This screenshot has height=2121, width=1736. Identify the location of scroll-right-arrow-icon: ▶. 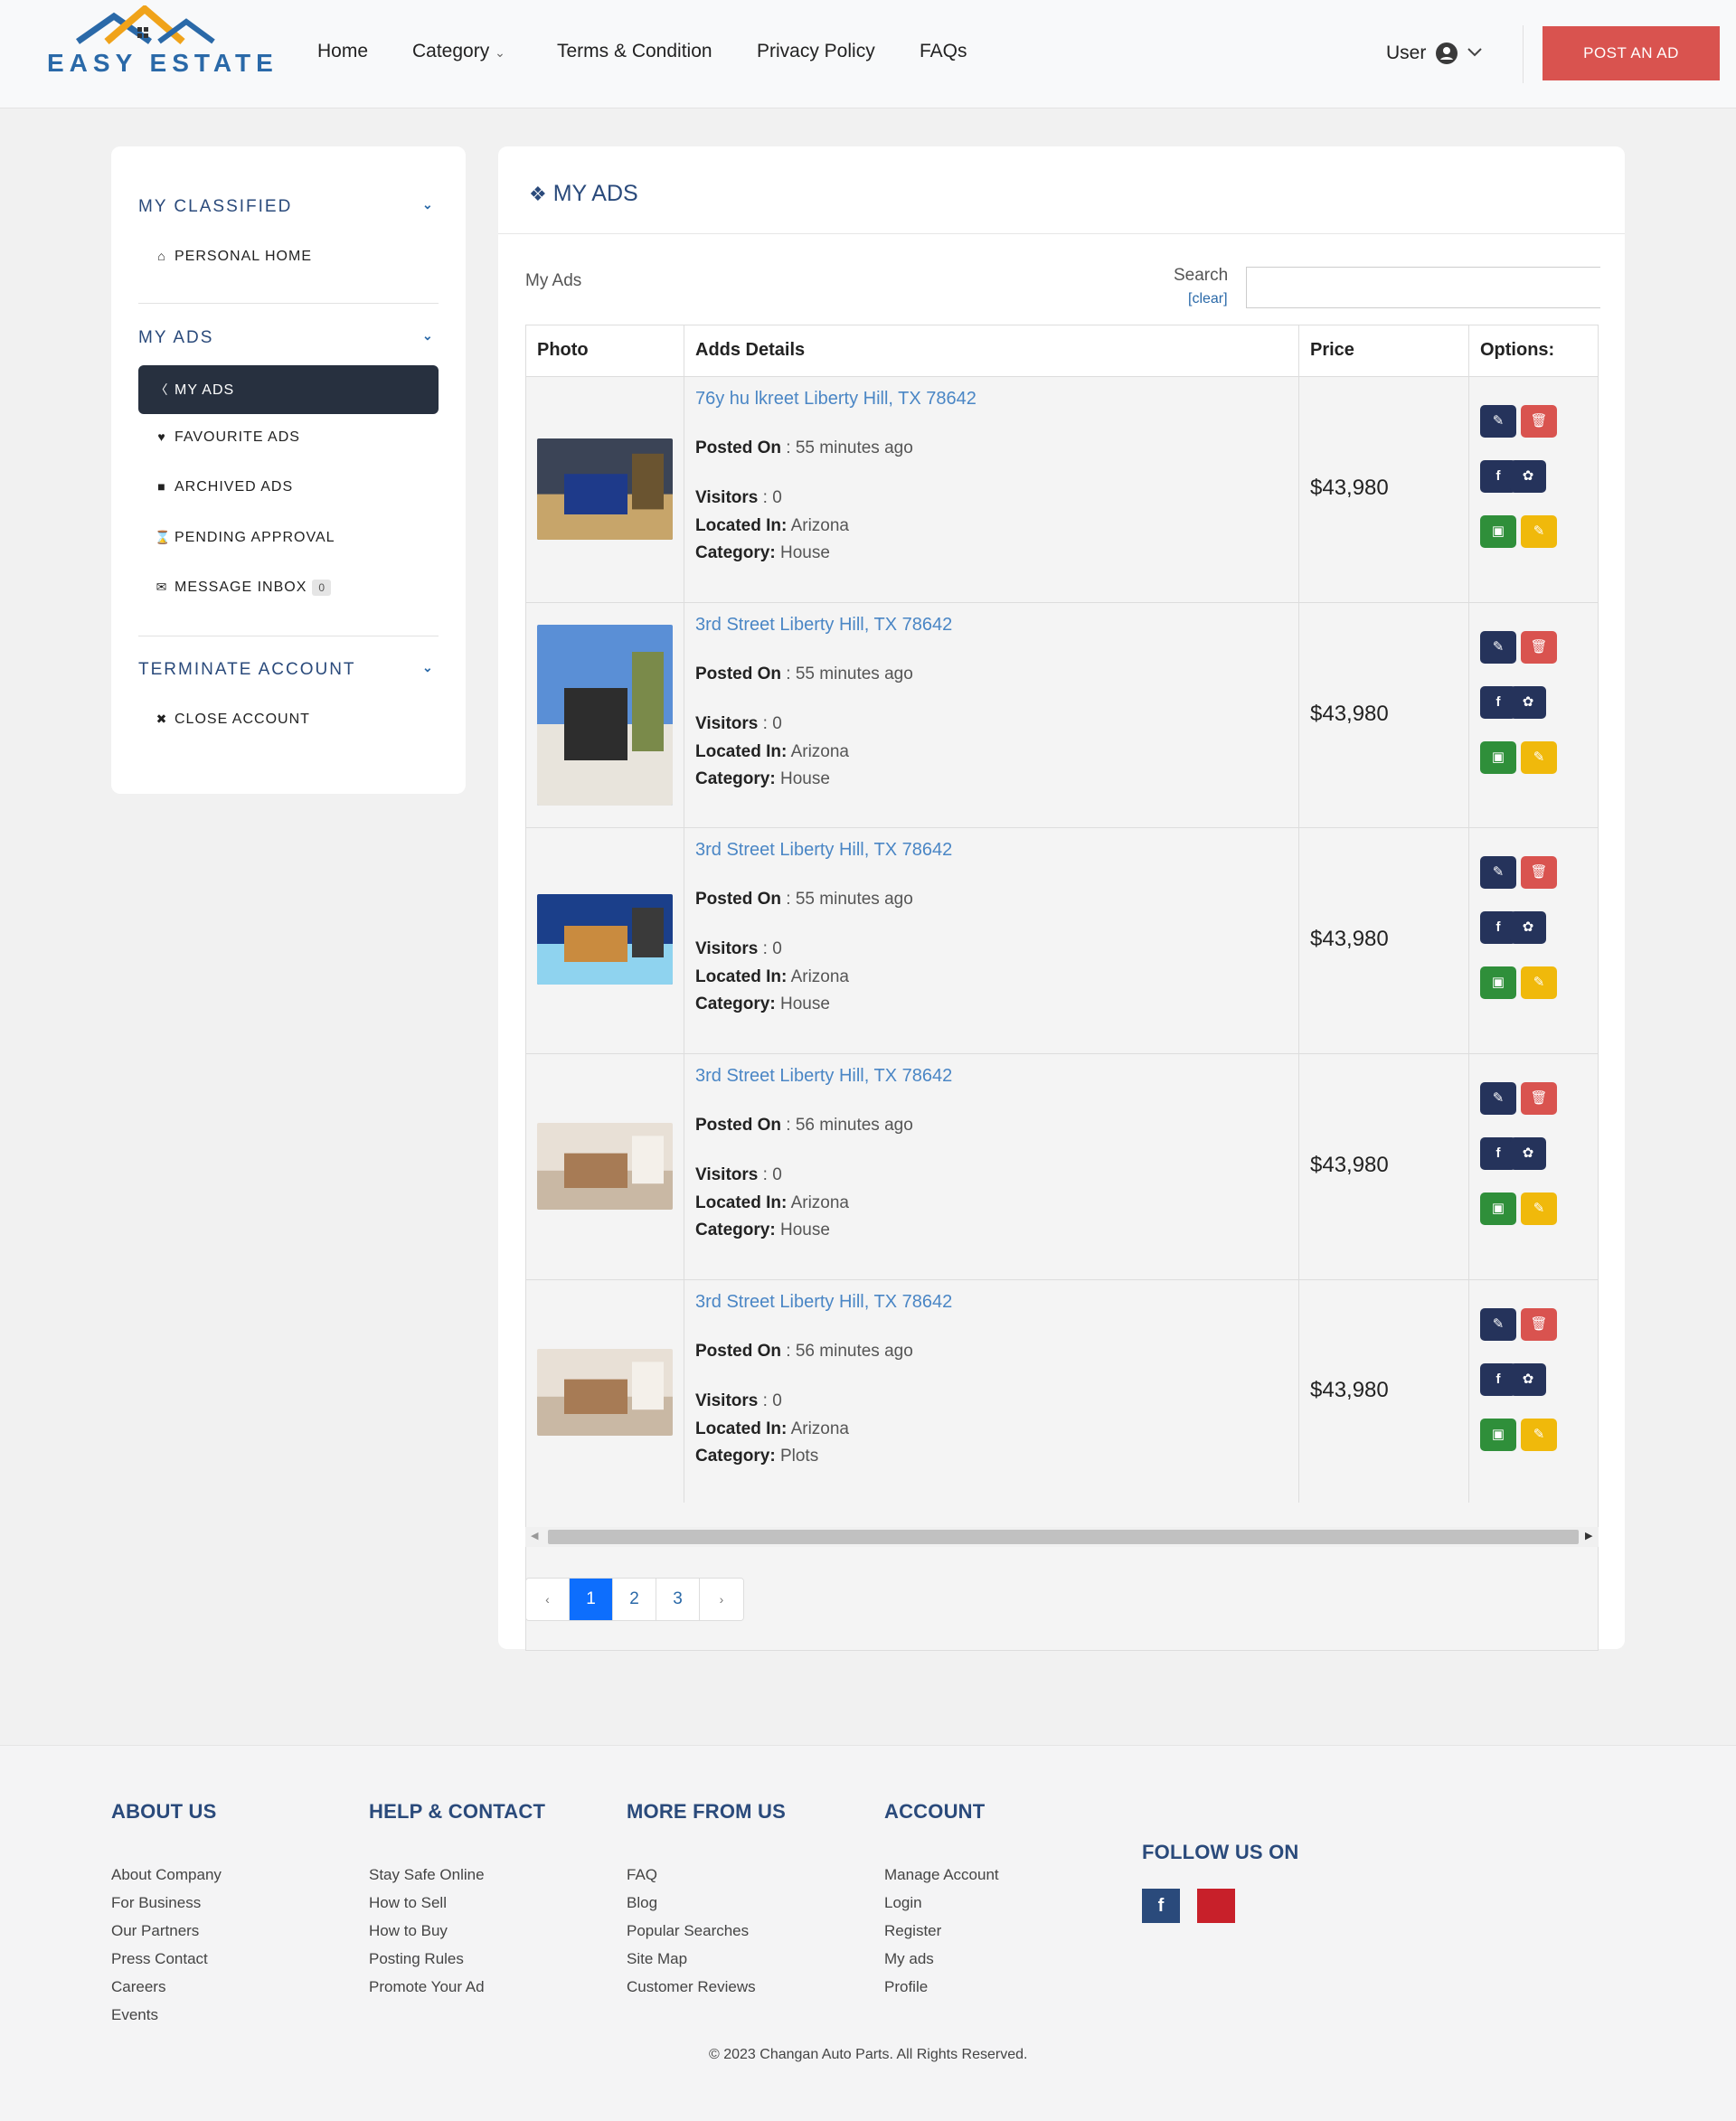
(1588, 1535).